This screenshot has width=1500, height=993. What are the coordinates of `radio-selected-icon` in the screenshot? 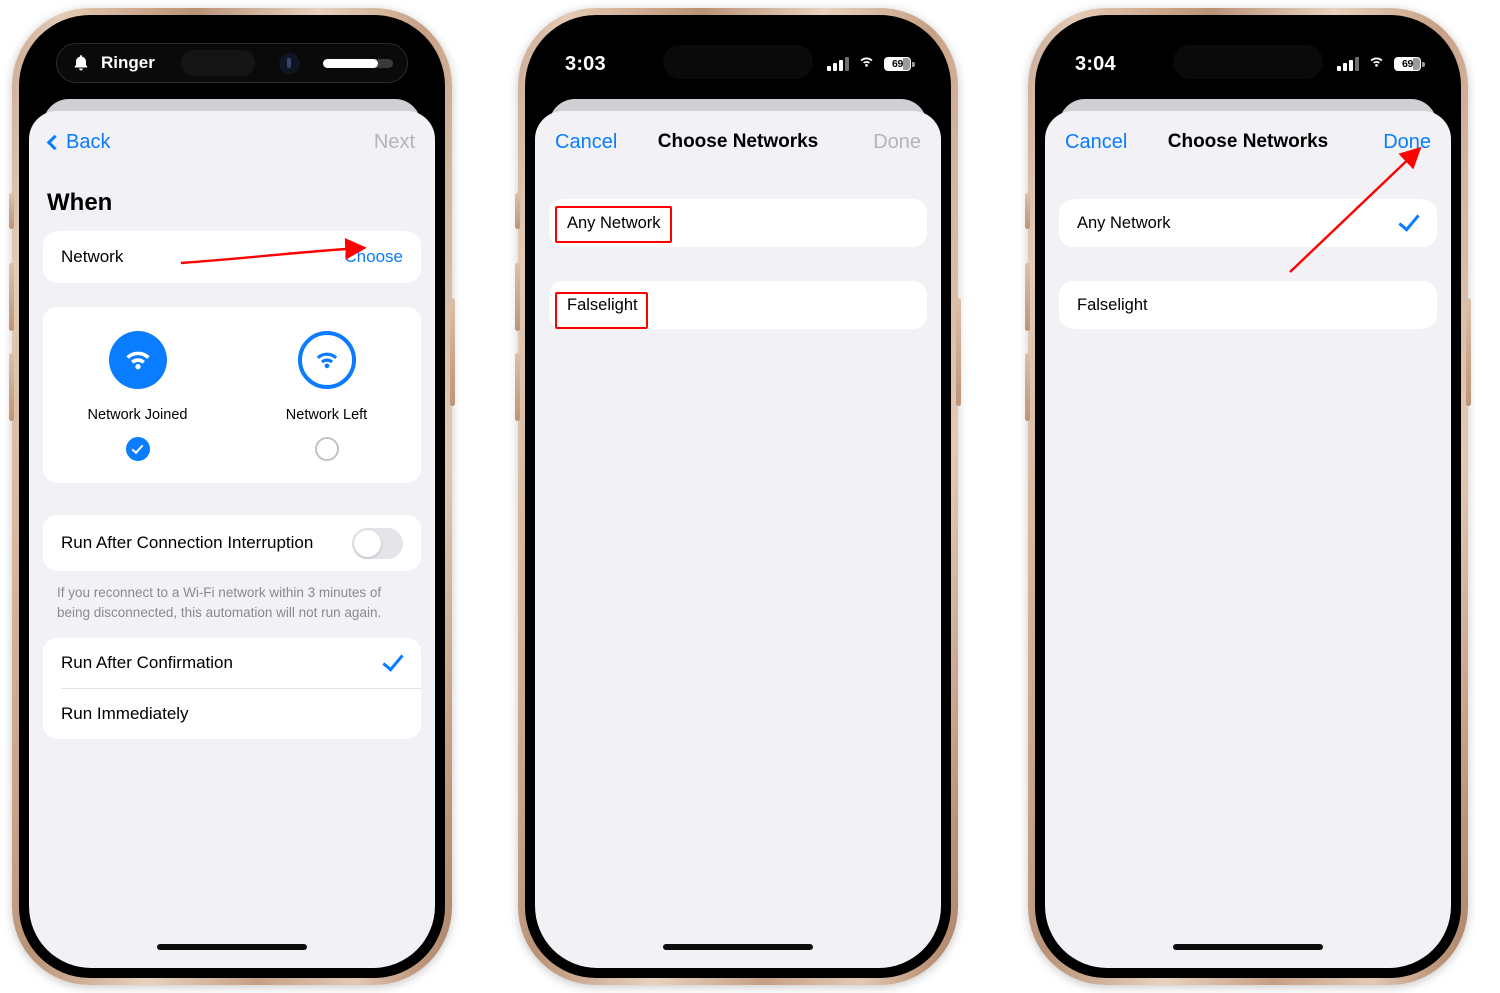 It's located at (137, 449).